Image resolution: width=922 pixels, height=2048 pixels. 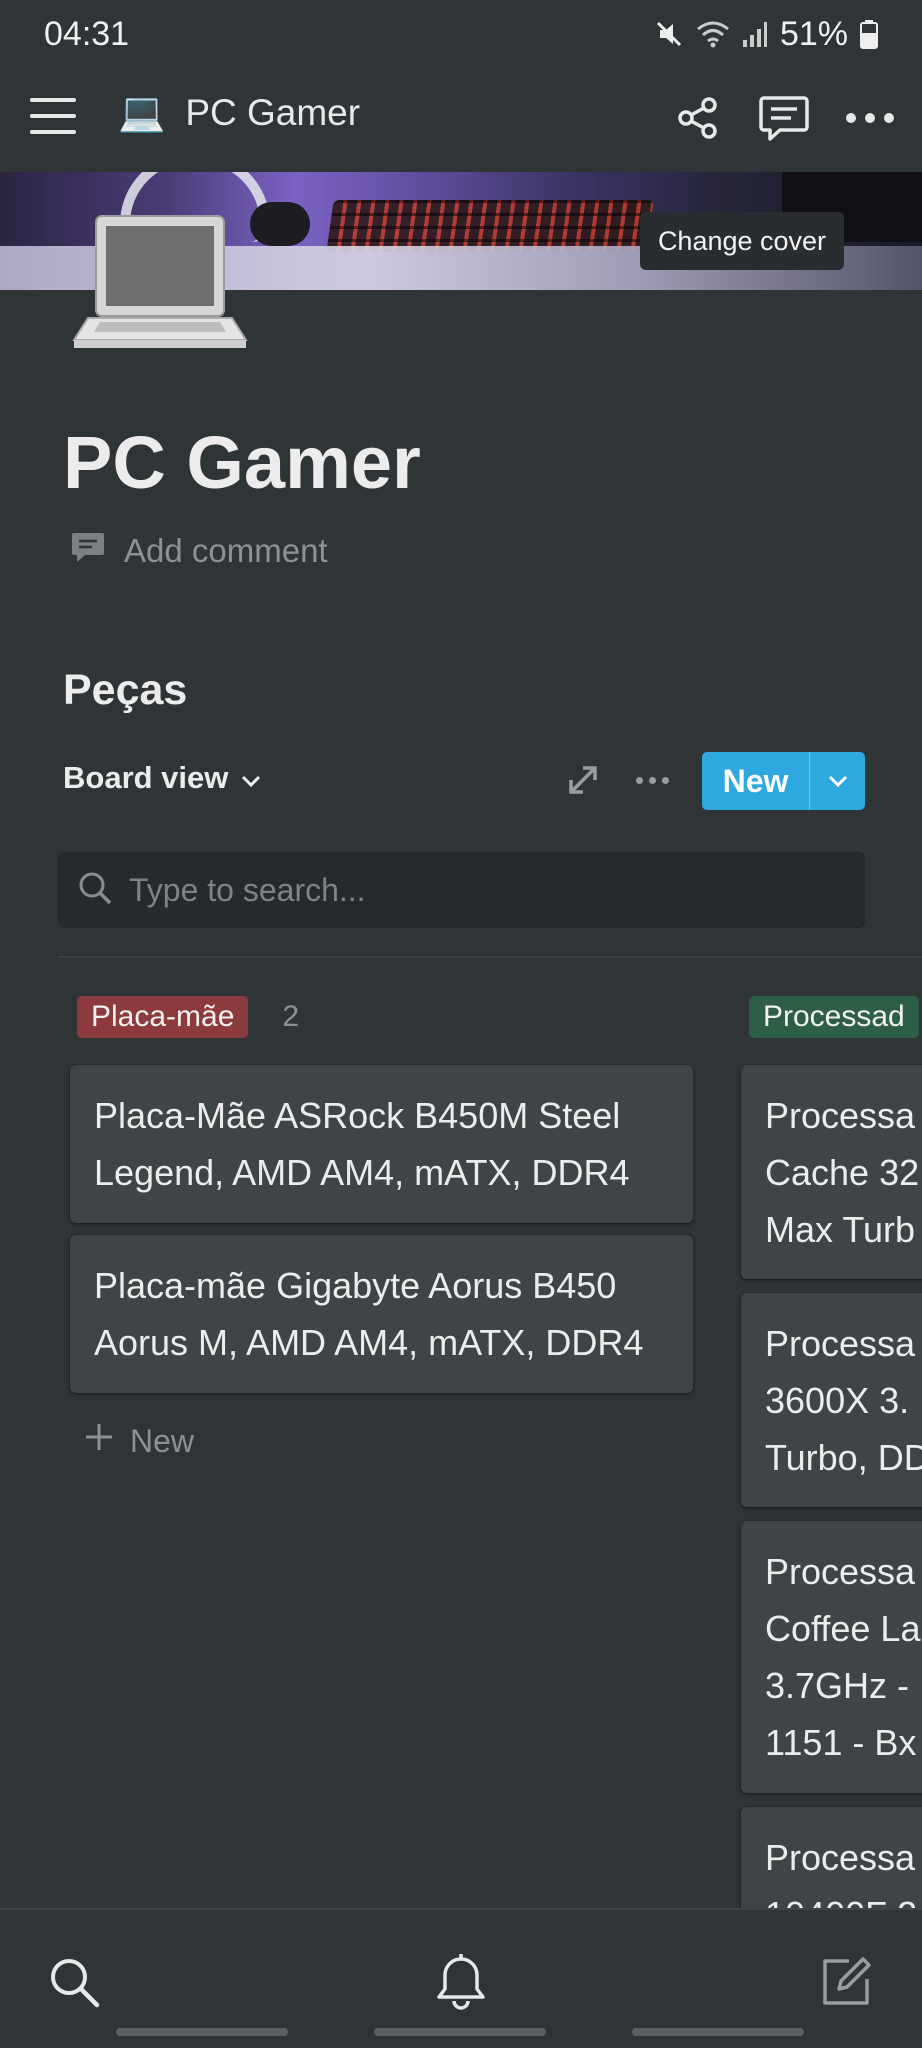 I want to click on plus-icon, so click(x=99, y=1441).